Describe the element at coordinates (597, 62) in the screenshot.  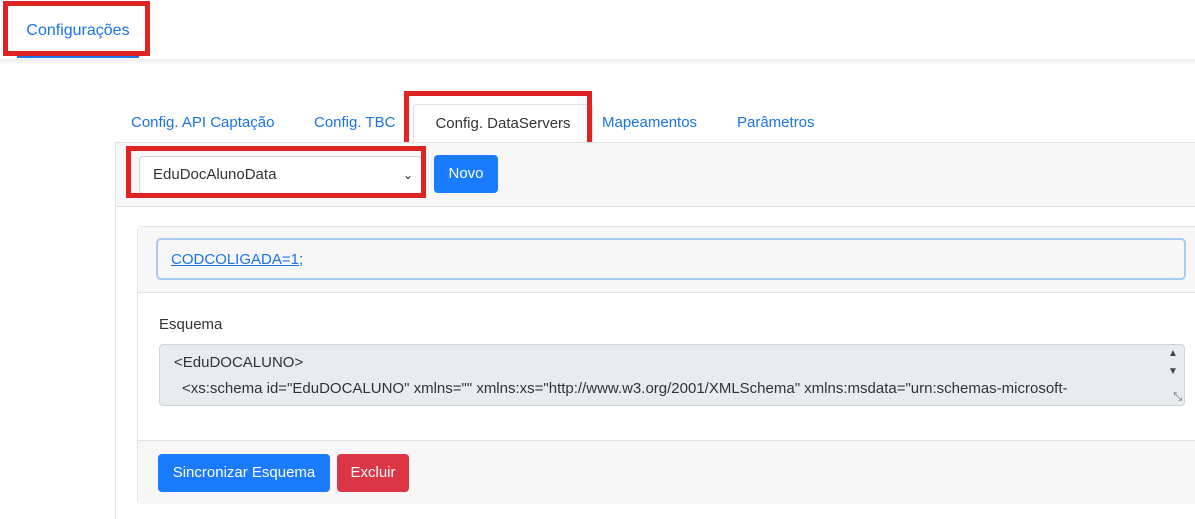
I see `navbar-shadow` at that location.